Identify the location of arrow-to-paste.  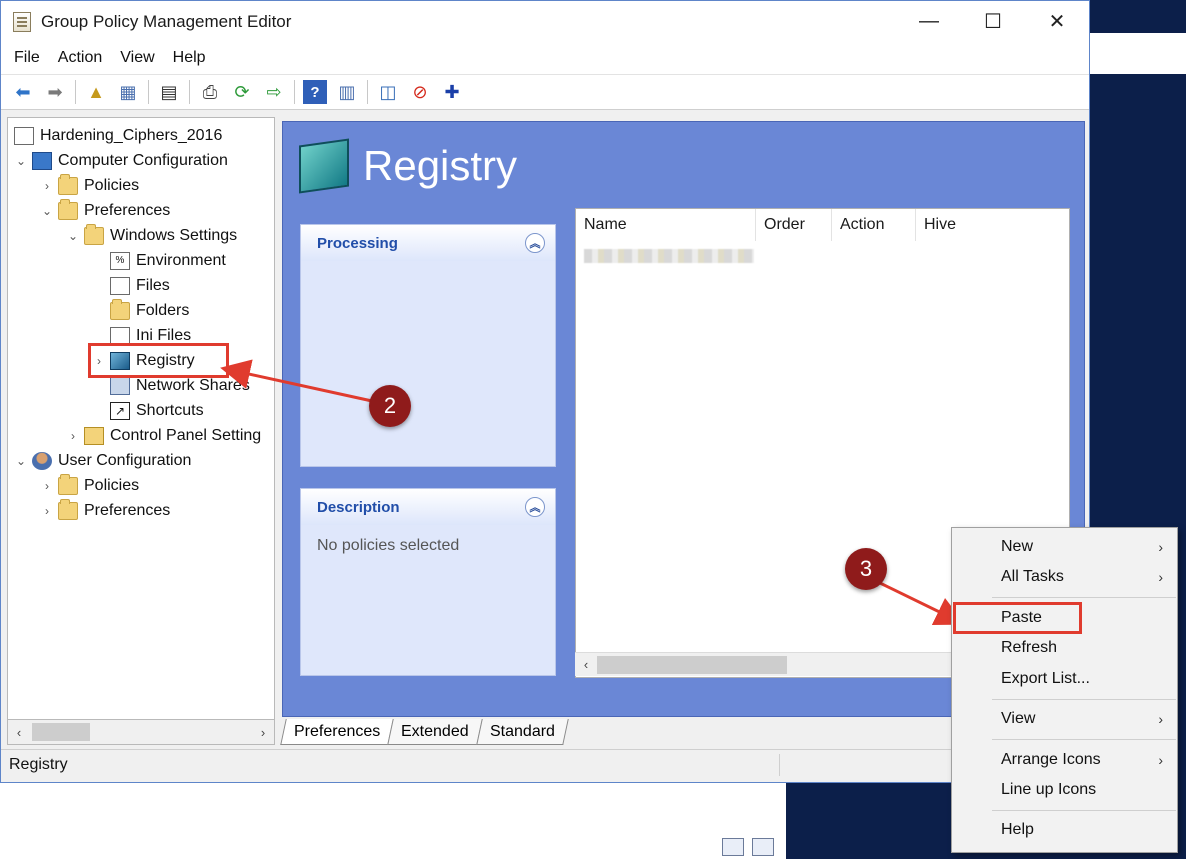
(922, 603).